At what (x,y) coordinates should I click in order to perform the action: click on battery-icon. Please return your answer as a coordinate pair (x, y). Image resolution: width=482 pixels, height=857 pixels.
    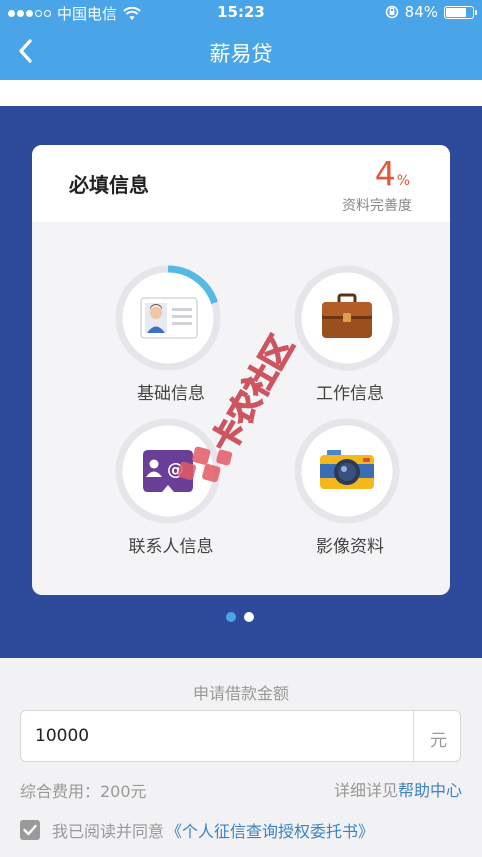
    Looking at the image, I should click on (460, 12).